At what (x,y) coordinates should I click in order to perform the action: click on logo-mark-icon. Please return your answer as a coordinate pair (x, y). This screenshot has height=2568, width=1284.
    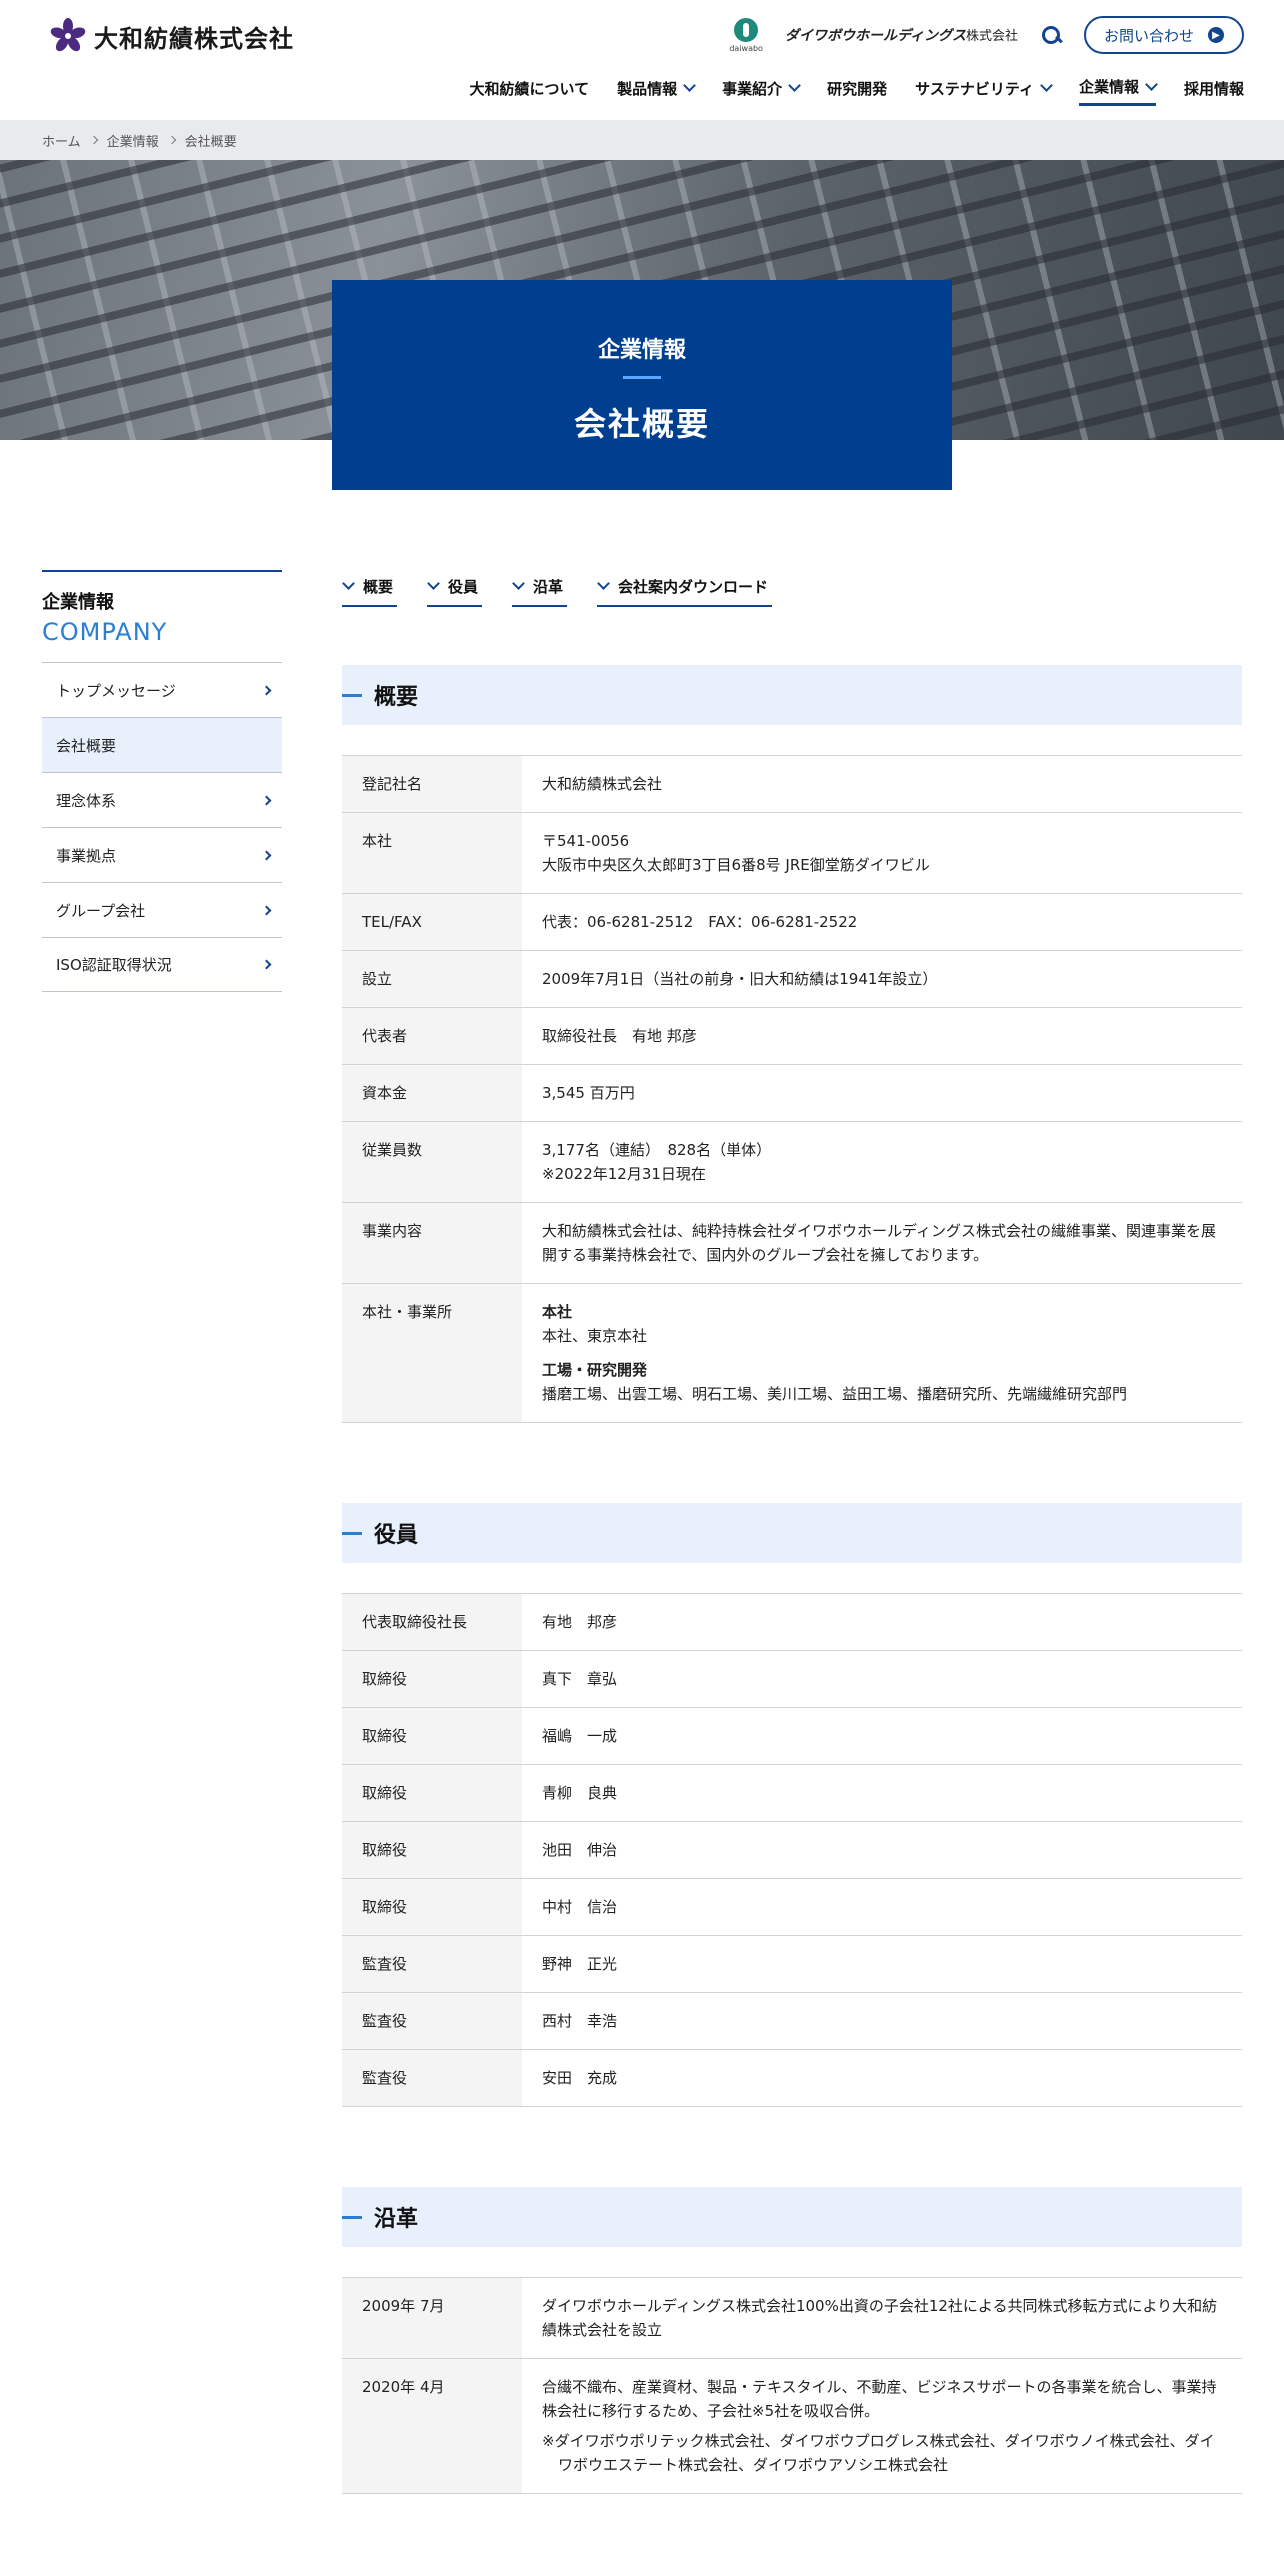
    Looking at the image, I should click on (68, 35).